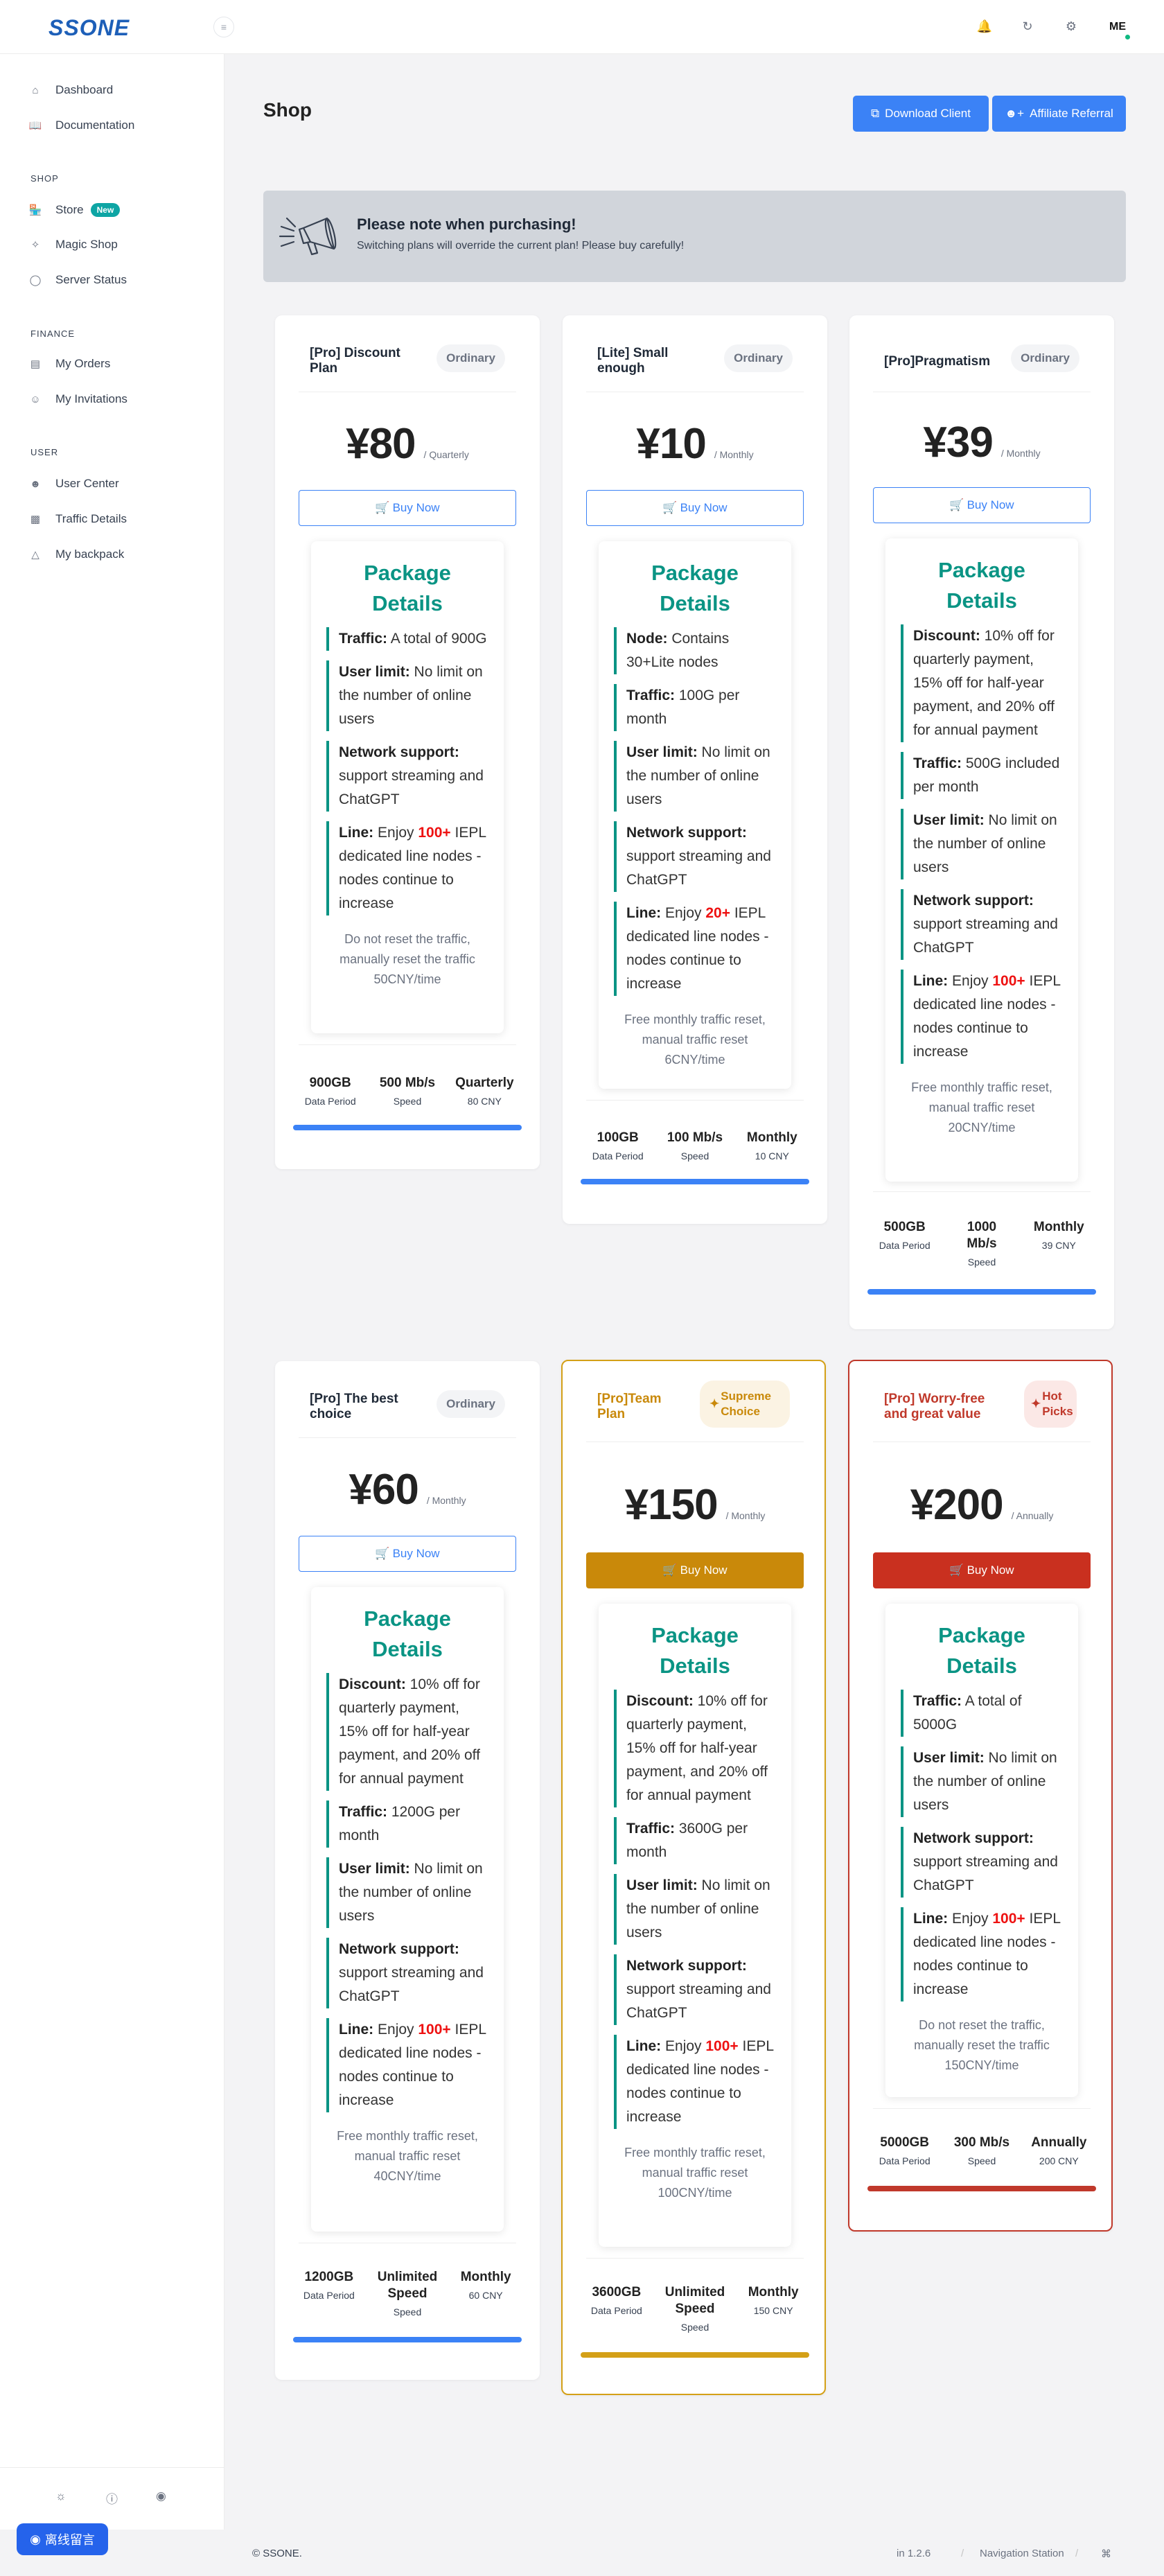  I want to click on sidebar-item-magic-shop: ✧ Magic Shop, so click(118, 245).